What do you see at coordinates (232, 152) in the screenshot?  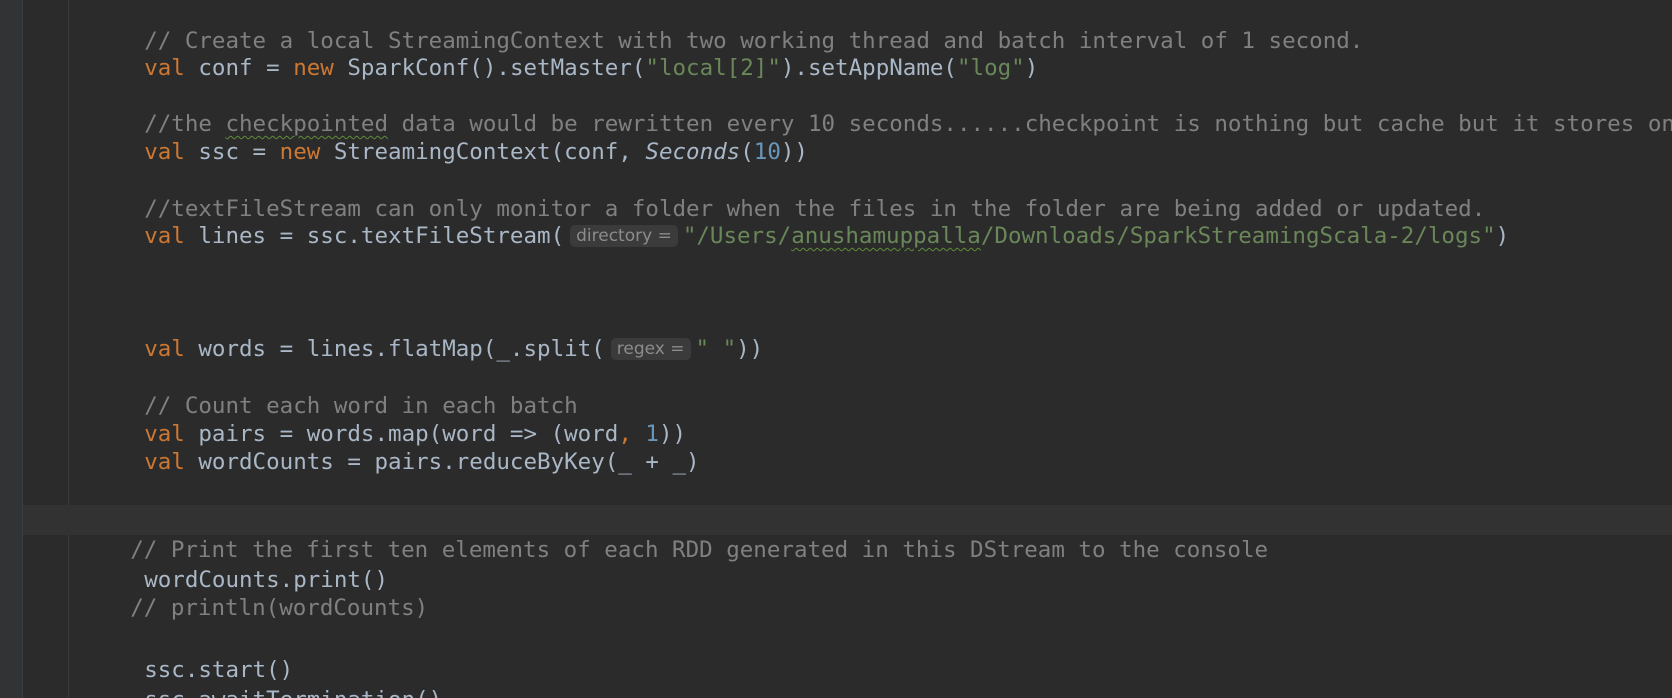 I see `code-text: ssc =` at bounding box center [232, 152].